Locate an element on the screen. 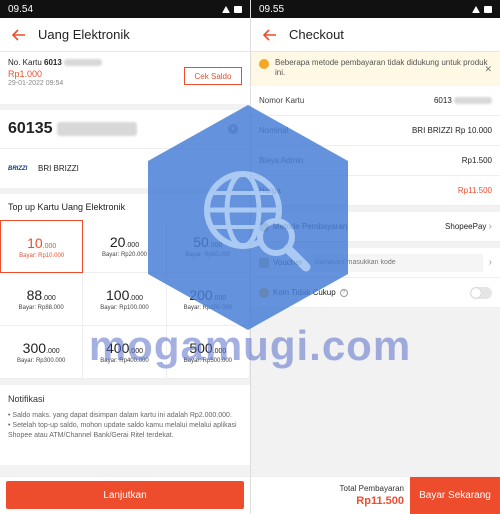  signal-icon is located at coordinates (226, 9).